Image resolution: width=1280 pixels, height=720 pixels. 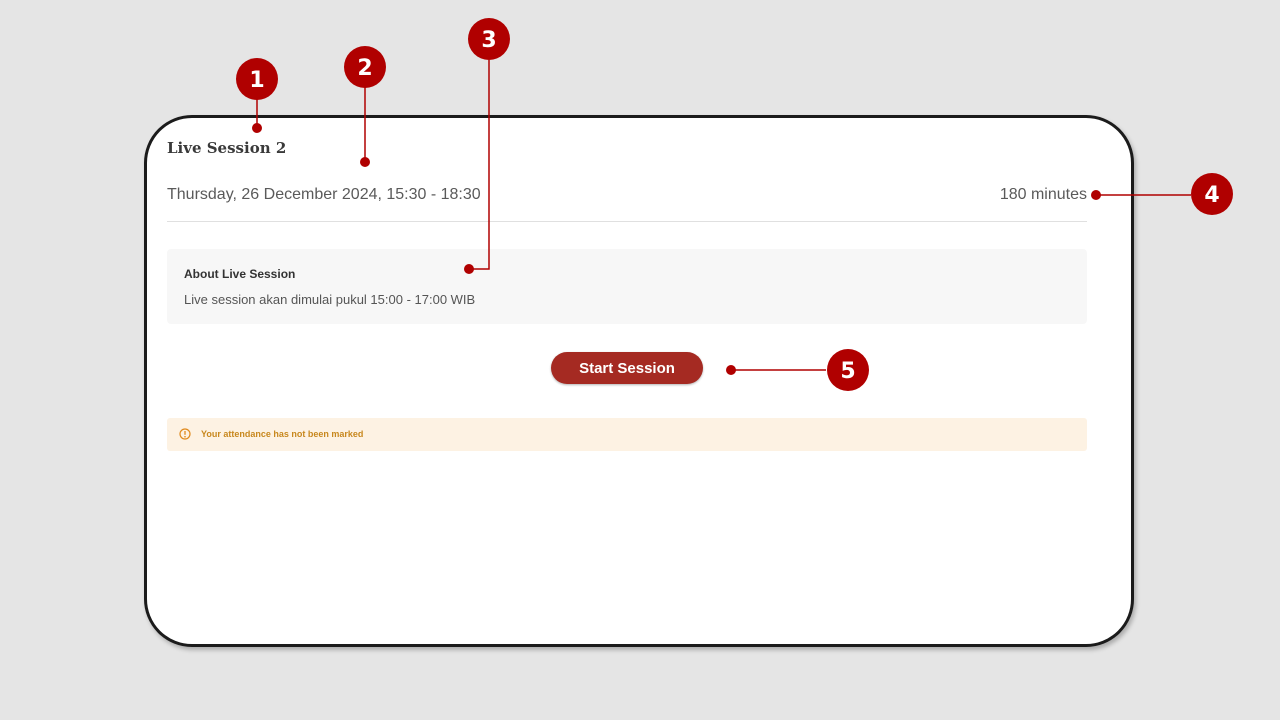 I want to click on session-duration: 180 minutes, so click(x=1043, y=194).